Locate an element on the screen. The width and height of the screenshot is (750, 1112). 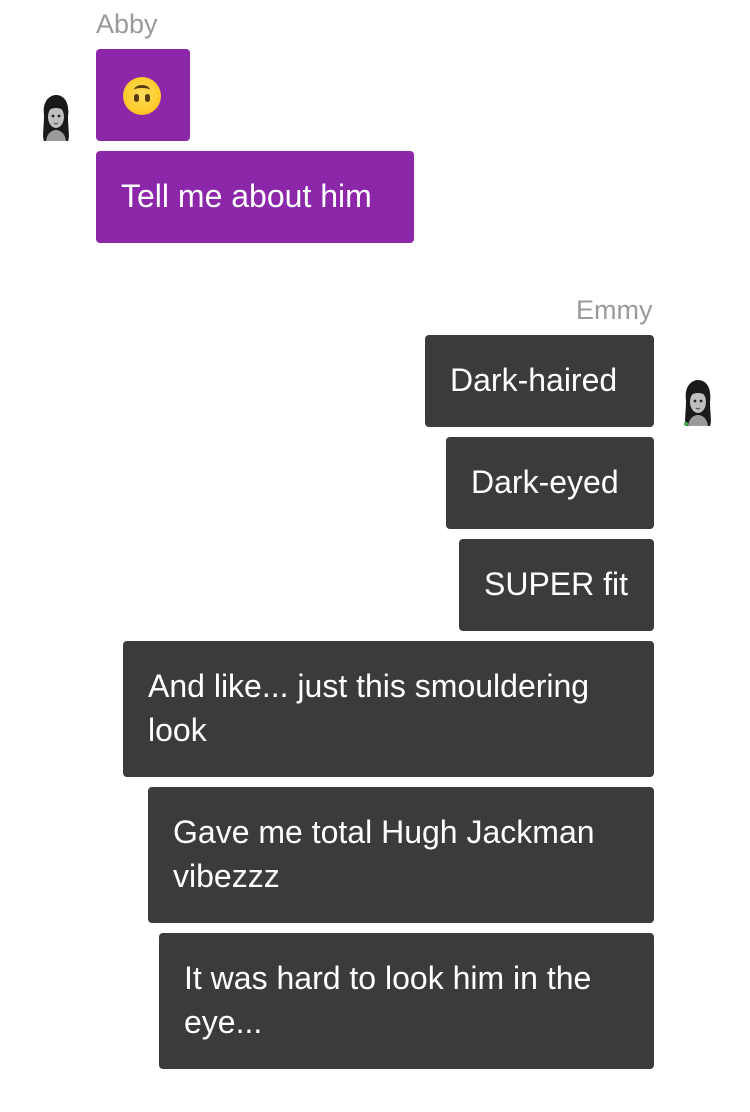
emmy-message-bubble: Dark-haired is located at coordinates (539, 381).